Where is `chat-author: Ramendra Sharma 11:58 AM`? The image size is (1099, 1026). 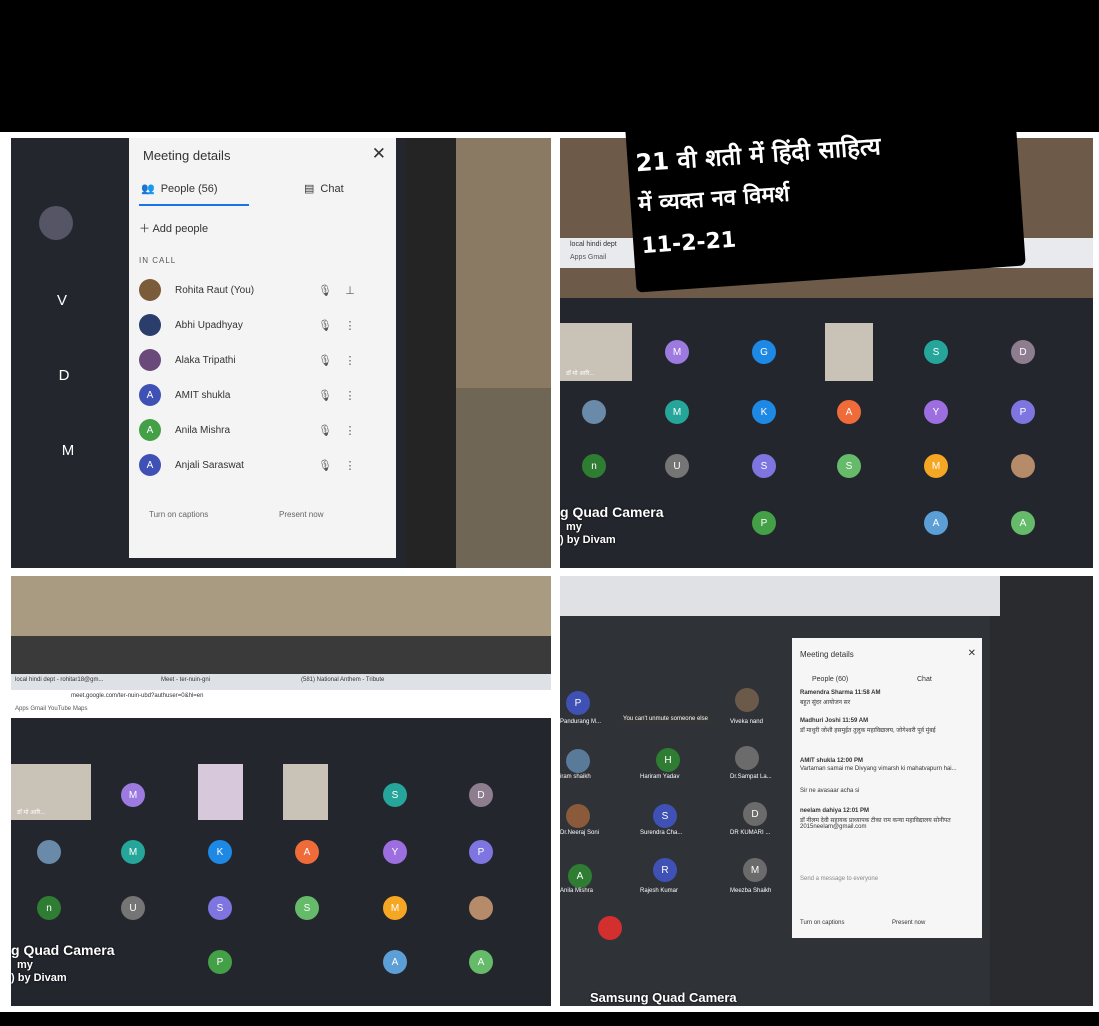 chat-author: Ramendra Sharma 11:58 AM is located at coordinates (840, 693).